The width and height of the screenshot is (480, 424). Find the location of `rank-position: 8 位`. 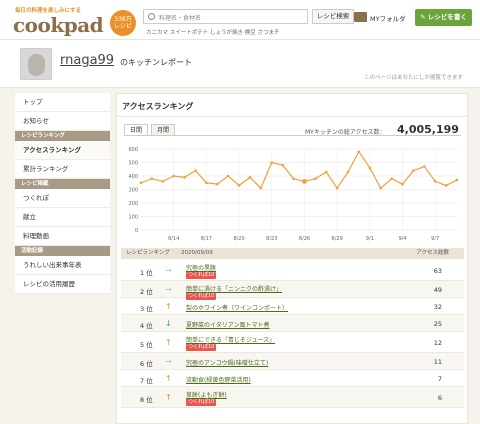

rank-position: 8 位 is located at coordinates (146, 399).